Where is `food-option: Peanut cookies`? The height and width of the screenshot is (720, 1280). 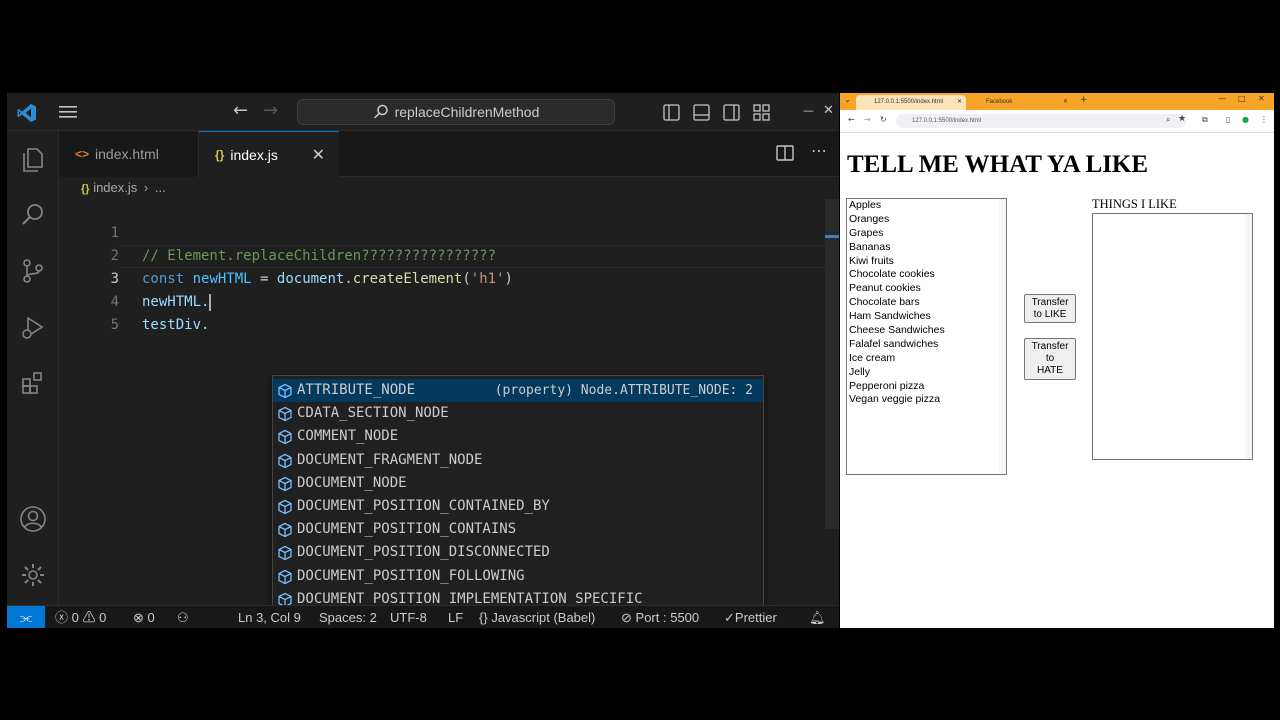
food-option: Peanut cookies is located at coordinates (926, 289).